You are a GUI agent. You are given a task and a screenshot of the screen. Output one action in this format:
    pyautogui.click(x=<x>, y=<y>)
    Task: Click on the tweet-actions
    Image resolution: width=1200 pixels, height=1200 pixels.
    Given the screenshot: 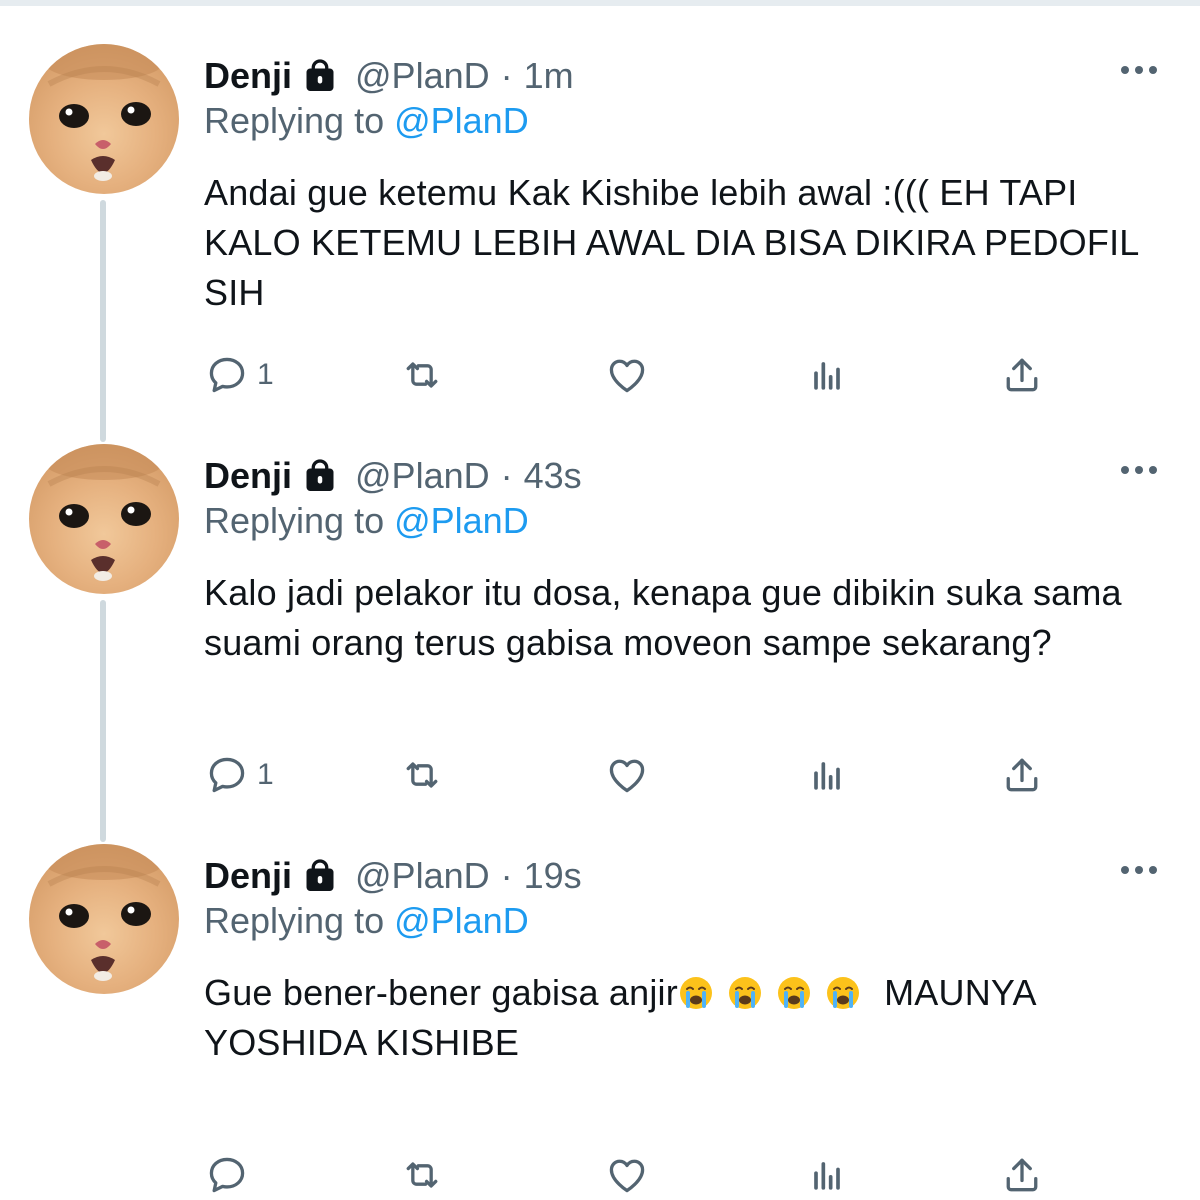 What is the action you would take?
    pyautogui.click(x=600, y=1175)
    